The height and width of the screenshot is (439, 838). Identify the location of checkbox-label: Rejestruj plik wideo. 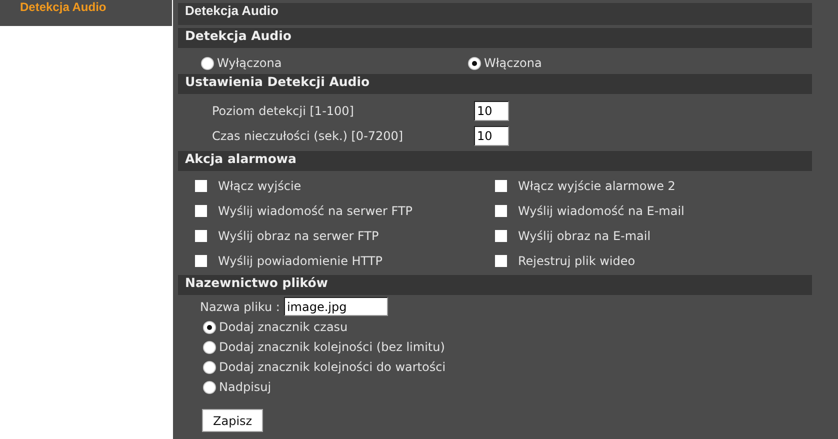
(577, 261).